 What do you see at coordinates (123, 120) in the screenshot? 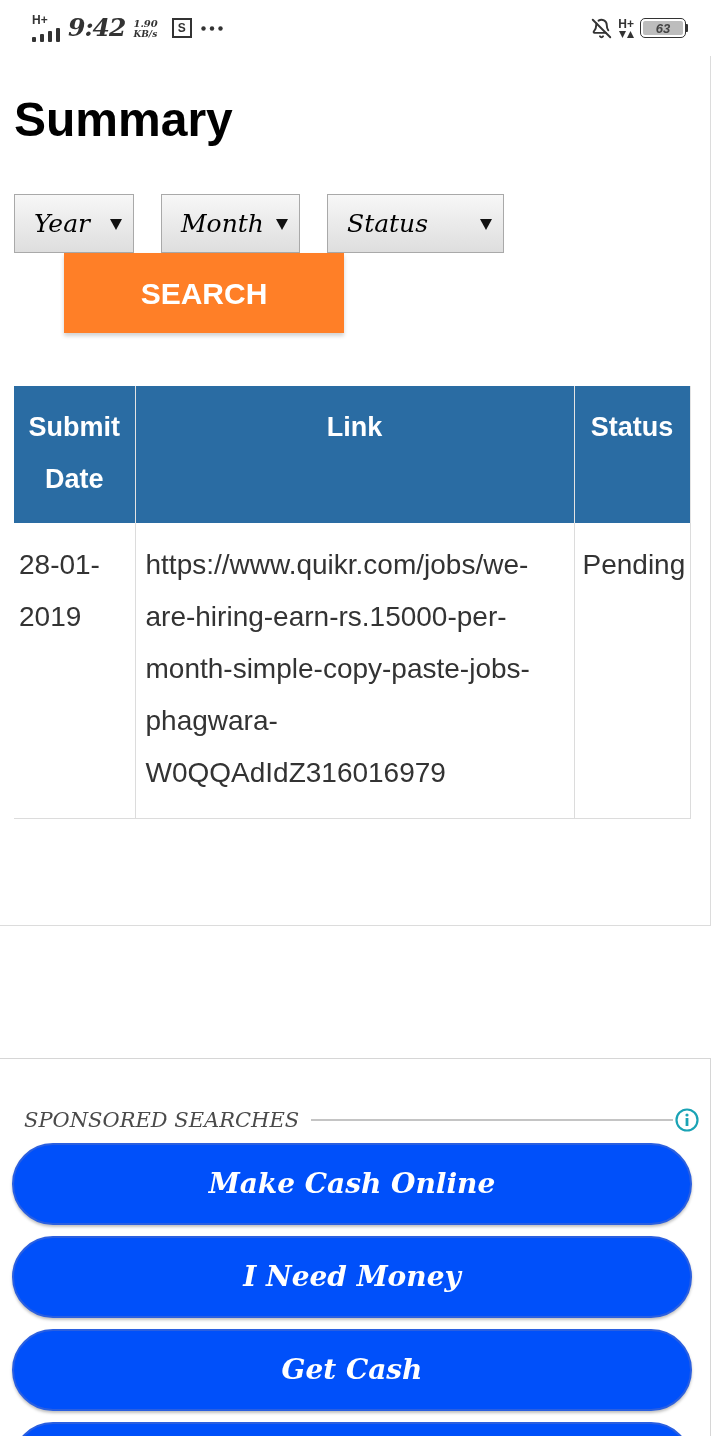
I see `page-title: Summary` at bounding box center [123, 120].